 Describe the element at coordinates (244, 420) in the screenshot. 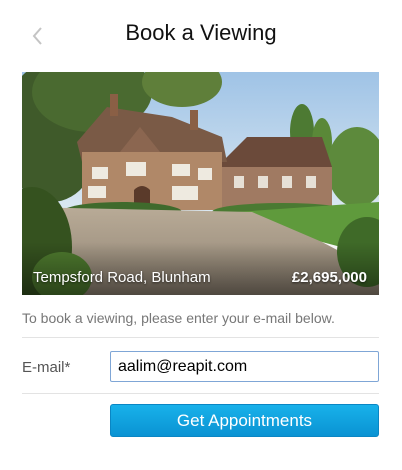

I see `get-appointments-button: Get Appointments` at that location.